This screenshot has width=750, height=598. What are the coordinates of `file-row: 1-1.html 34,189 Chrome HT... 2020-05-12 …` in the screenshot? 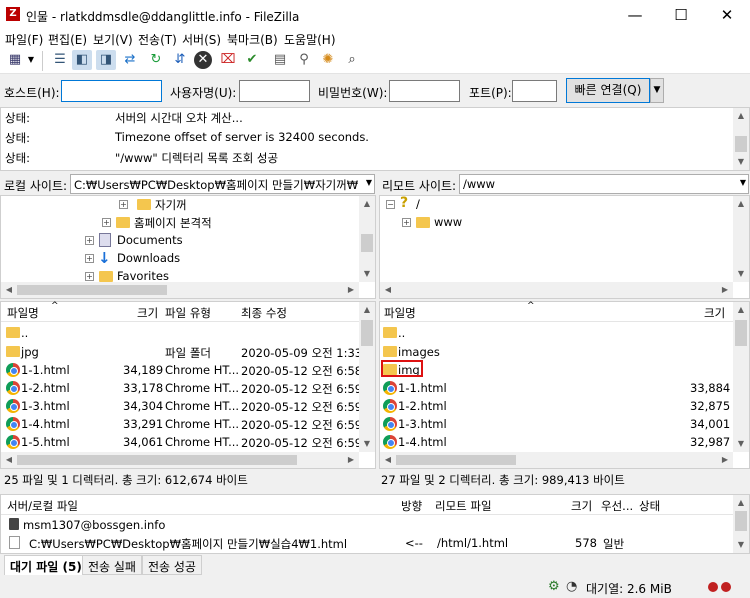 It's located at (183, 370).